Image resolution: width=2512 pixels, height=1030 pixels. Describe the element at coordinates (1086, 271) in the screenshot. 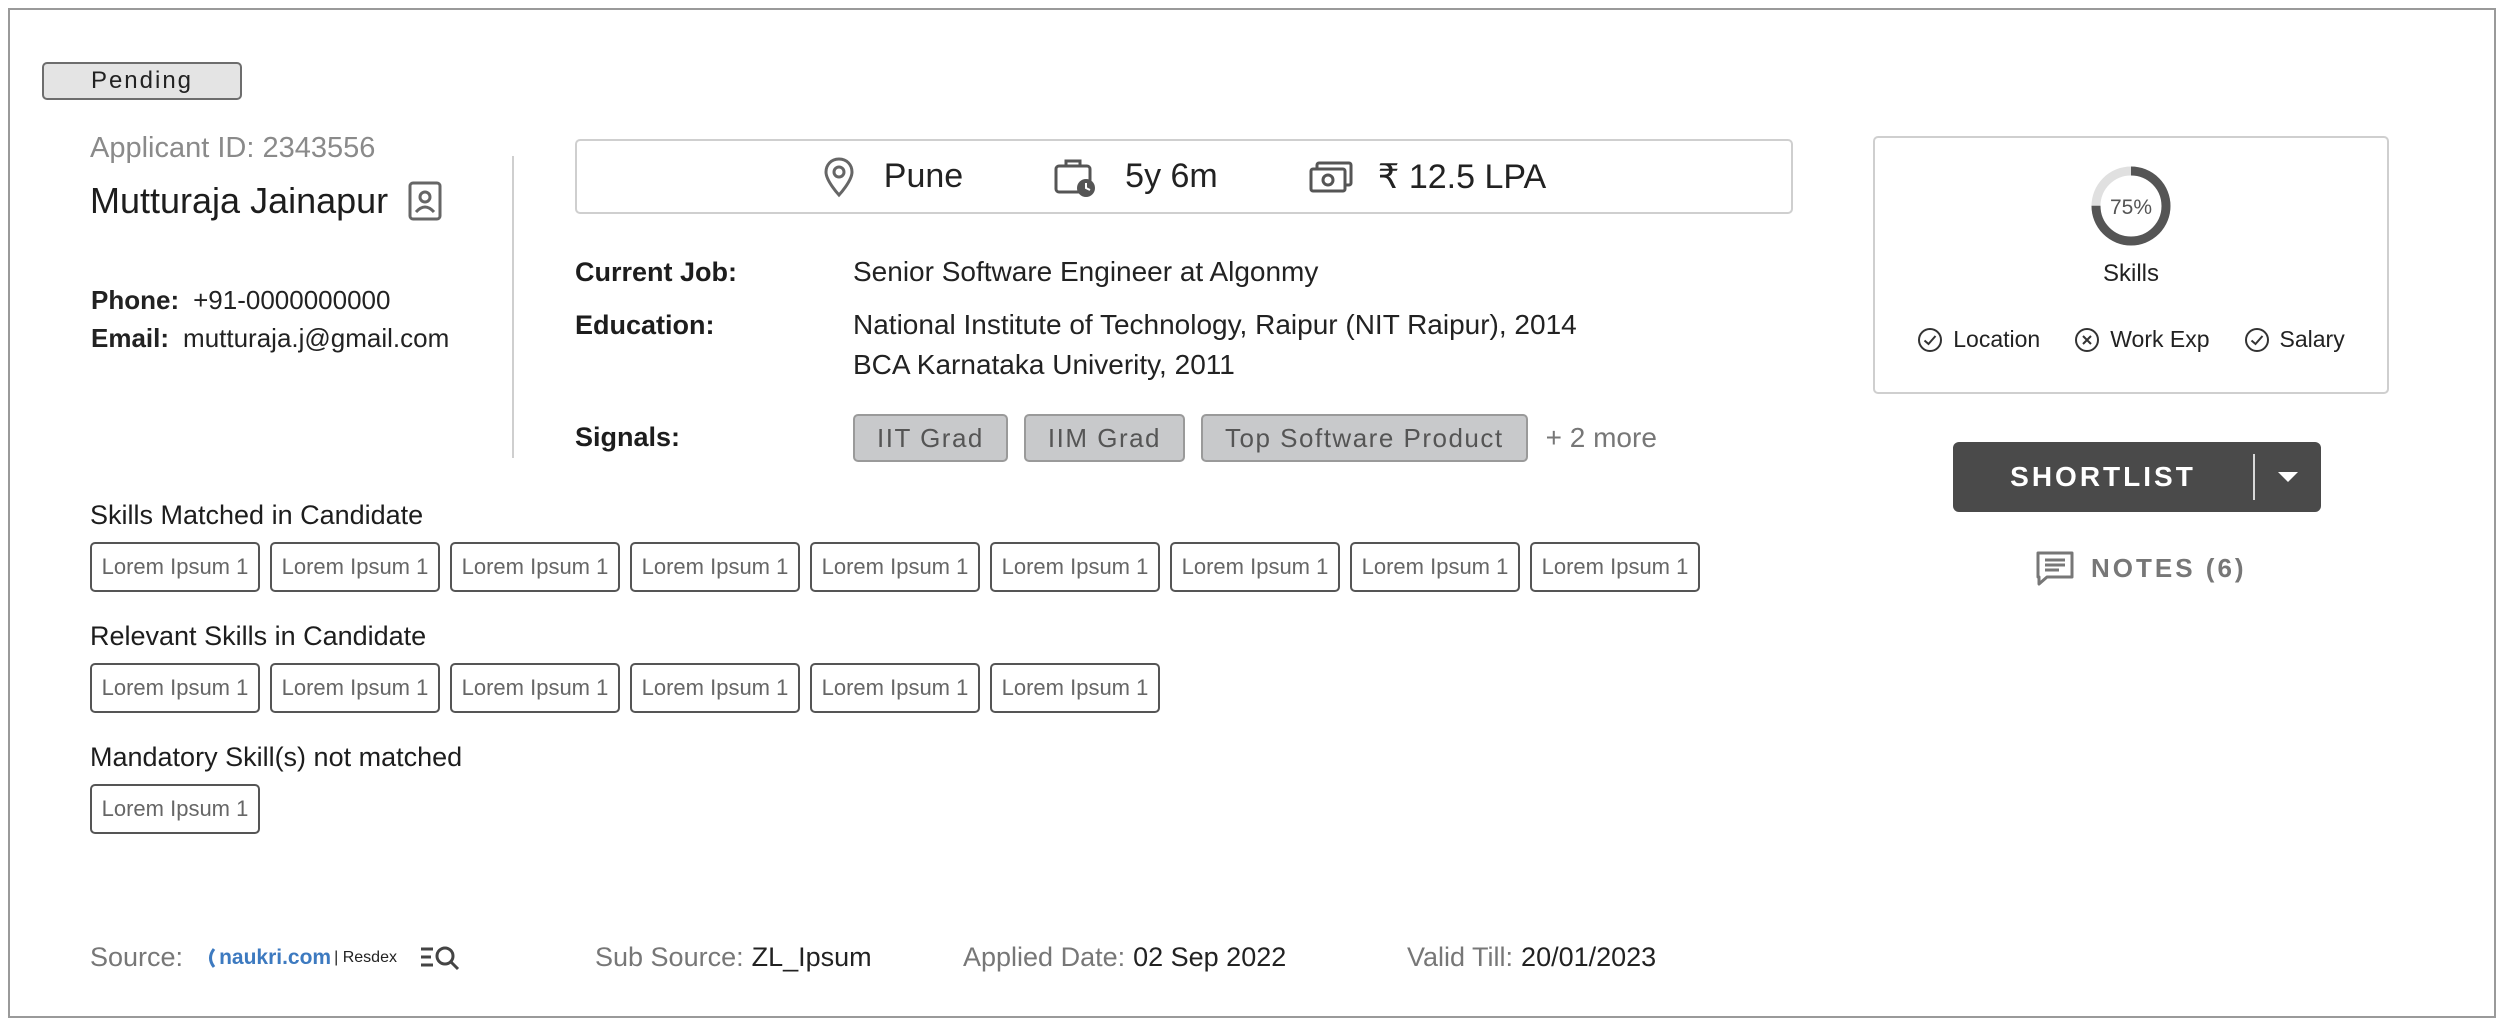

I see `current-job-value: Senior Software Engineer at Algonmy` at that location.